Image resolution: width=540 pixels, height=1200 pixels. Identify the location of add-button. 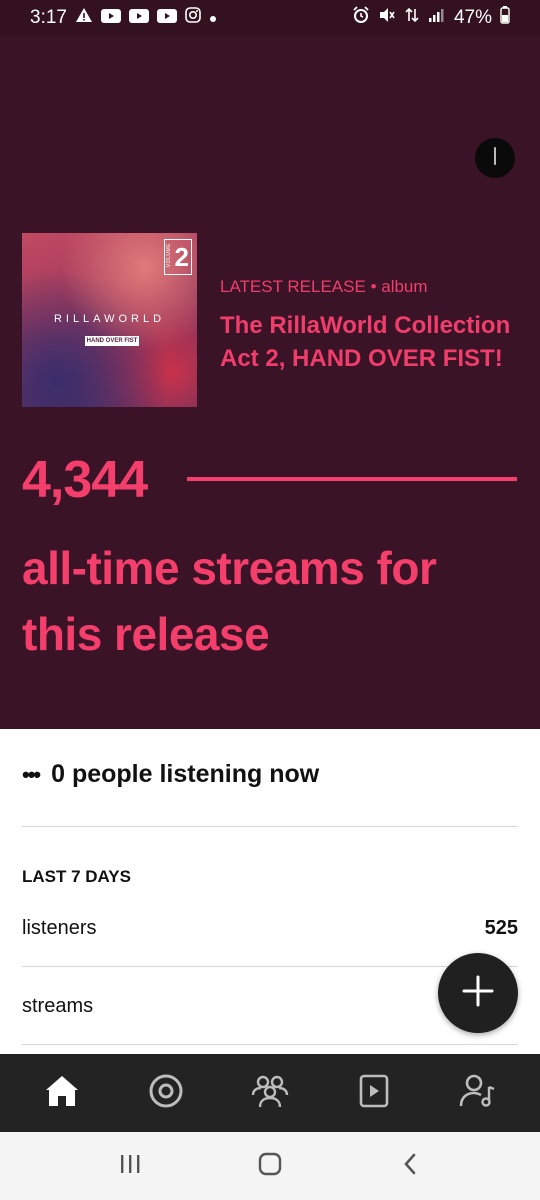
(478, 993).